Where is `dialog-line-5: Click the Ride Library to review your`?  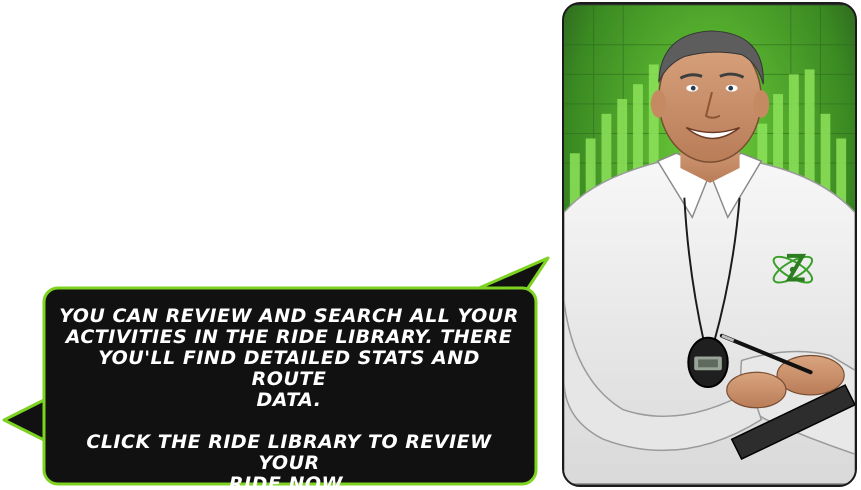
dialog-line-5: Click the Ride Library to review your is located at coordinates (289, 452).